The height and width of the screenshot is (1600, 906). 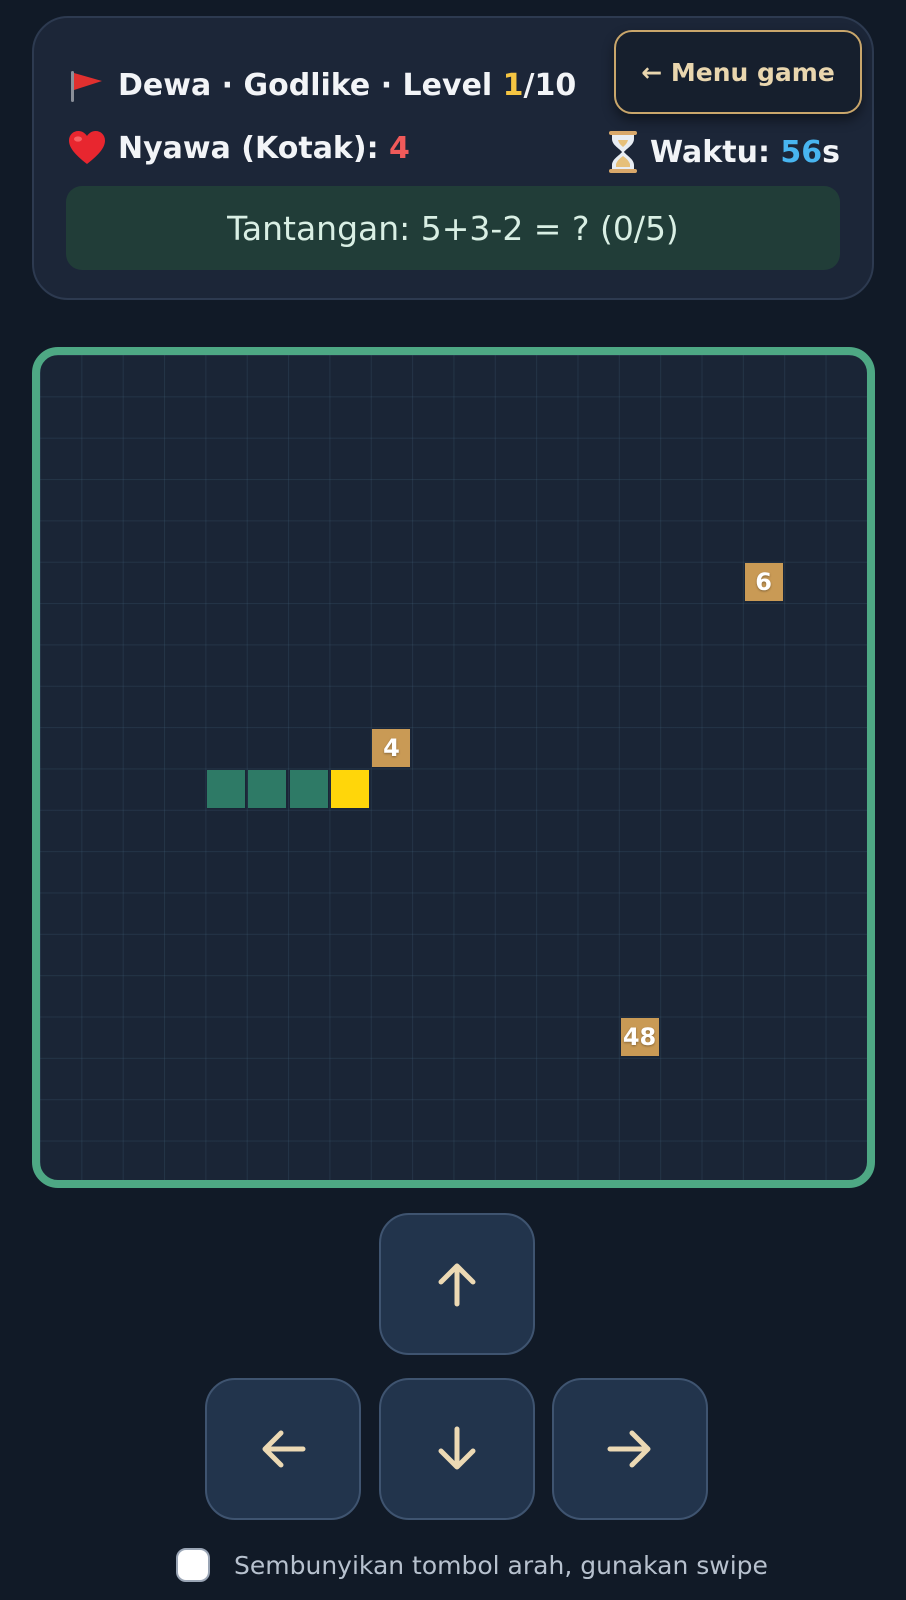 I want to click on level-current: 1, so click(x=513, y=85).